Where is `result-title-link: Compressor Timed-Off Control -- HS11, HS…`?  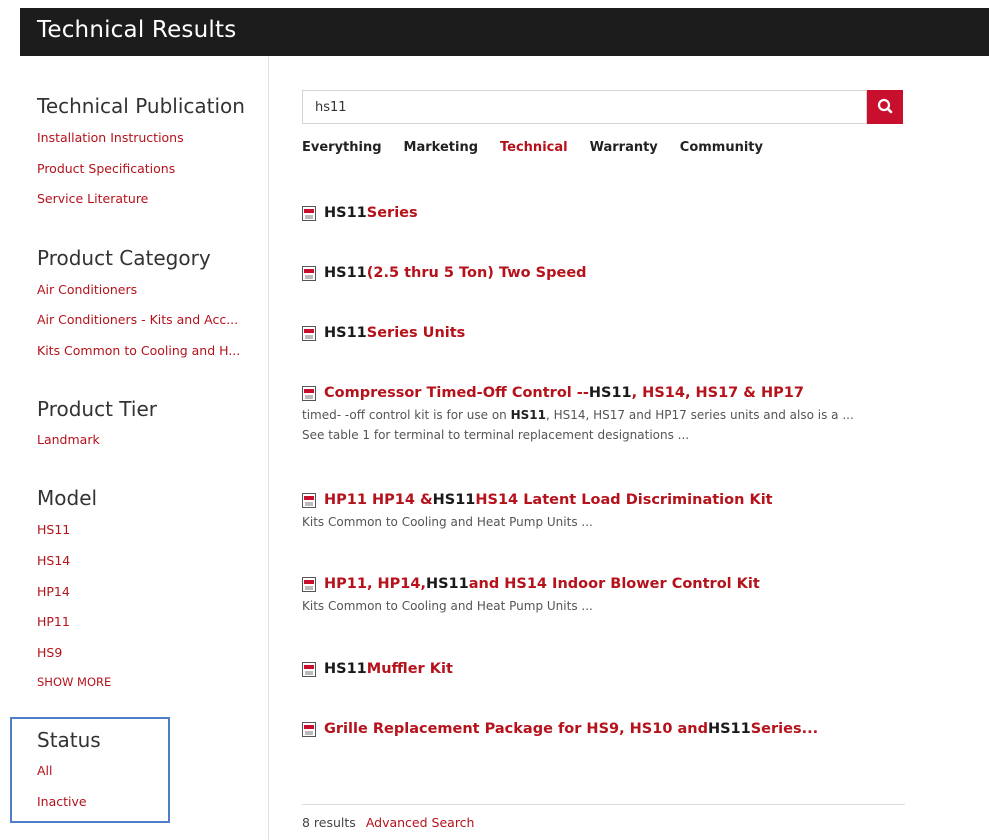 result-title-link: Compressor Timed-Off Control -- HS11, HS… is located at coordinates (582, 393).